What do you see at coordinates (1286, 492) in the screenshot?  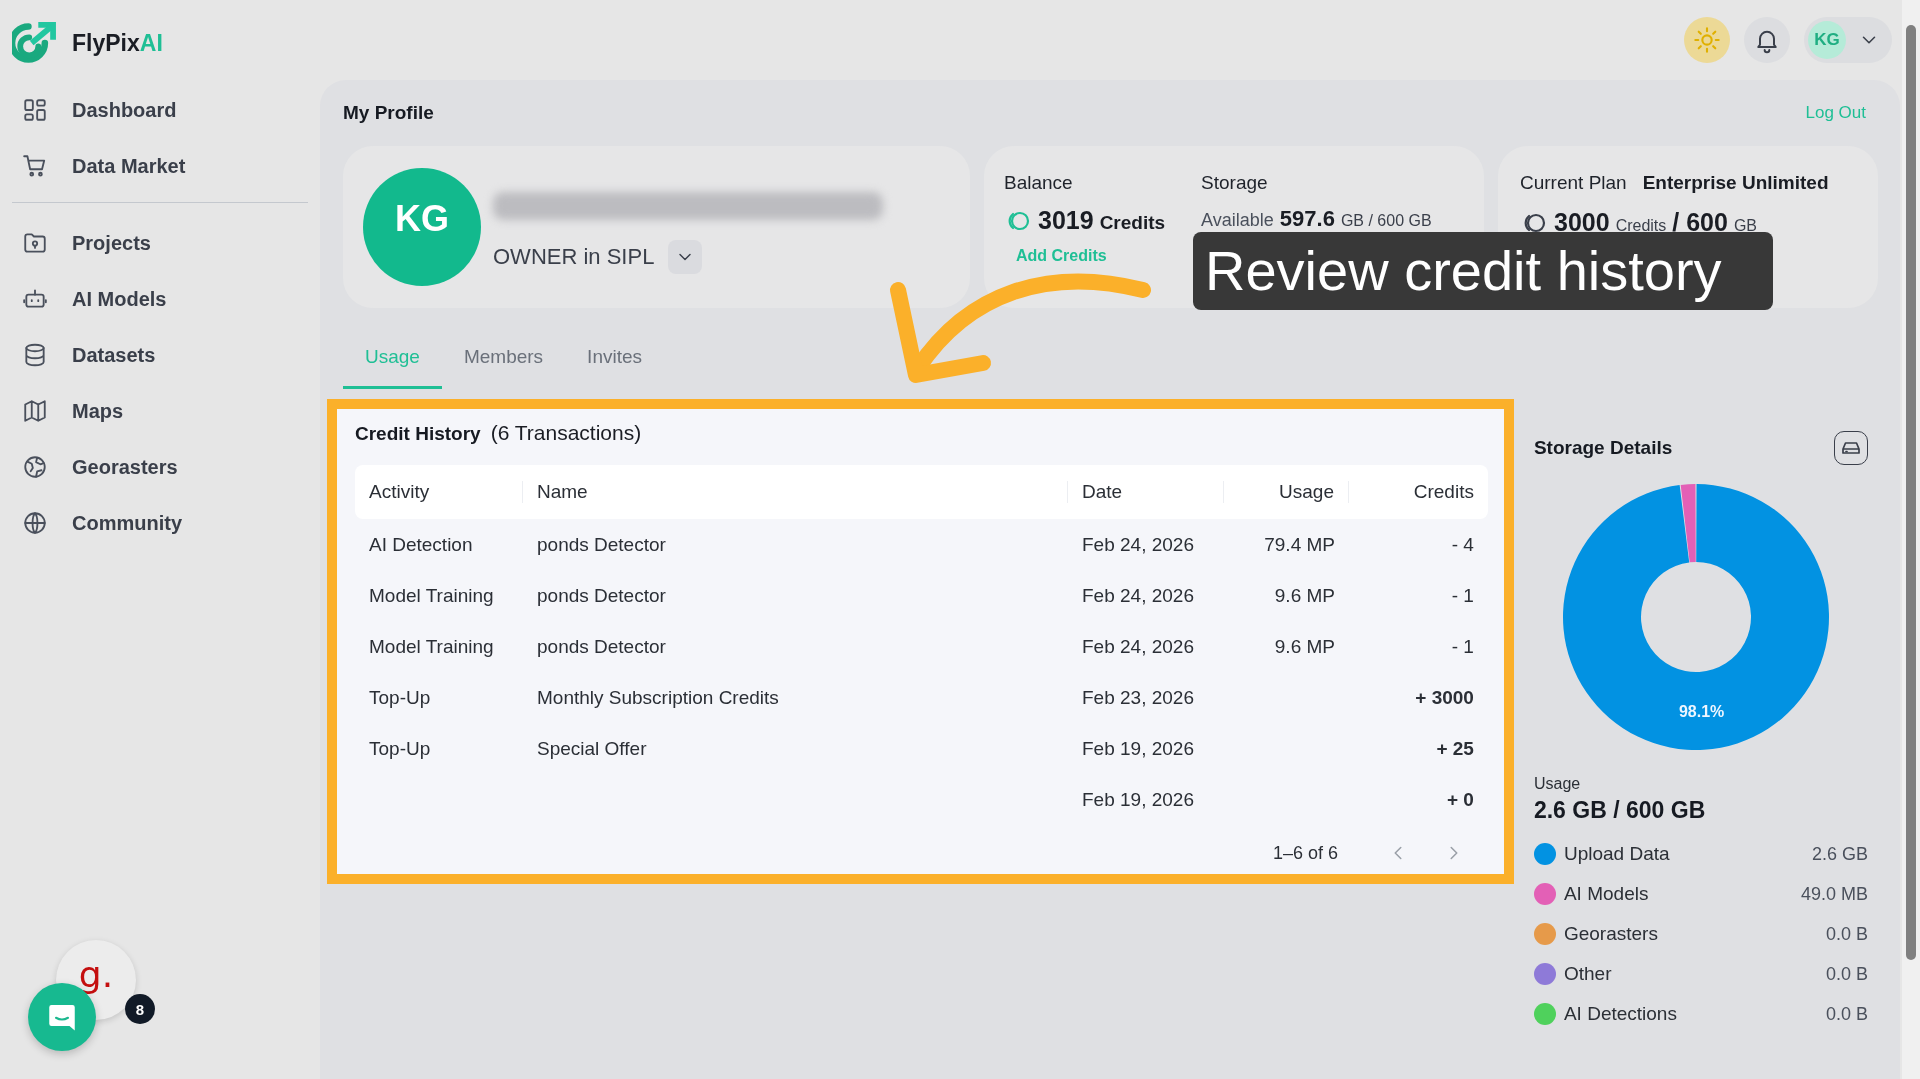 I see `column-header: Usage` at bounding box center [1286, 492].